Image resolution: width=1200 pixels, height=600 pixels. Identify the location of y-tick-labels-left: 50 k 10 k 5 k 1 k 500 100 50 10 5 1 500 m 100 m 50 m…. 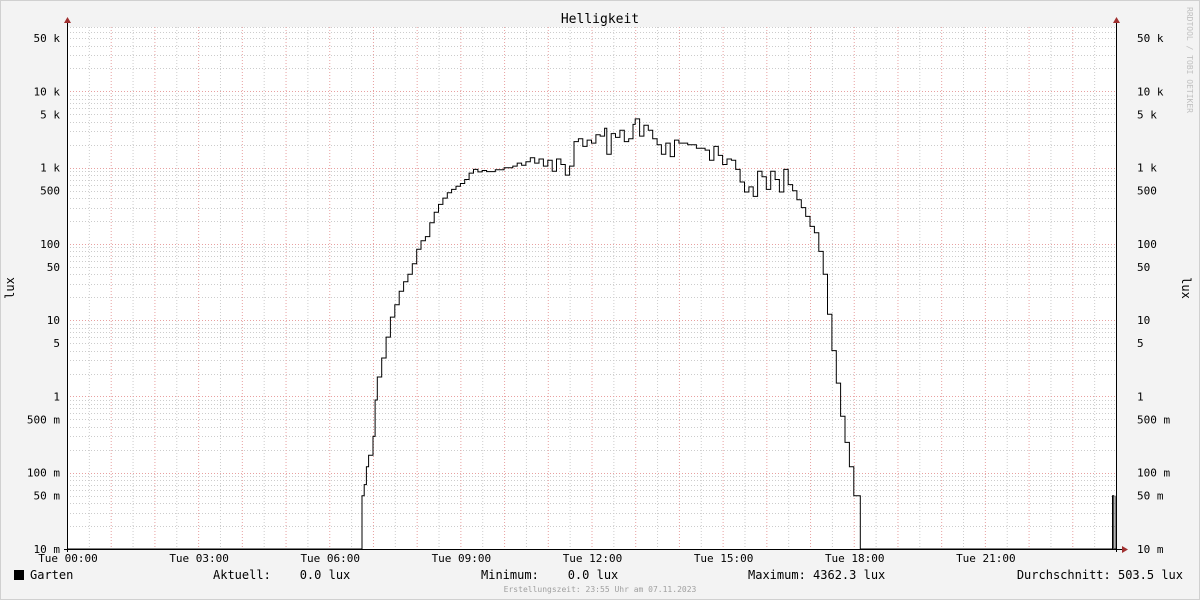
(43, 294).